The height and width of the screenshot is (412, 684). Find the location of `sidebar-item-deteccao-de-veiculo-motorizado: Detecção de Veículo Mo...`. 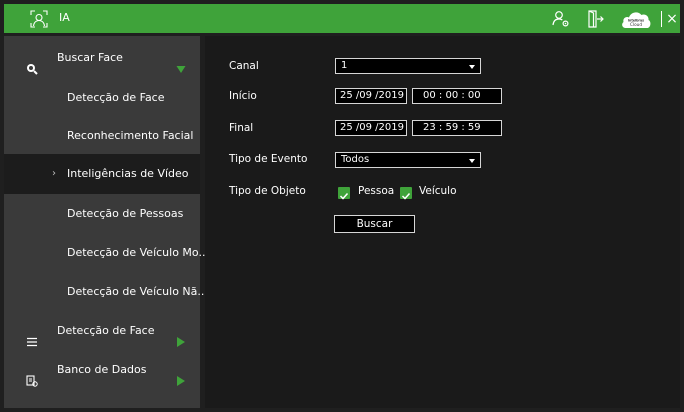

sidebar-item-deteccao-de-veiculo-motorizado: Detecção de Veículo Mo... is located at coordinates (106, 253).